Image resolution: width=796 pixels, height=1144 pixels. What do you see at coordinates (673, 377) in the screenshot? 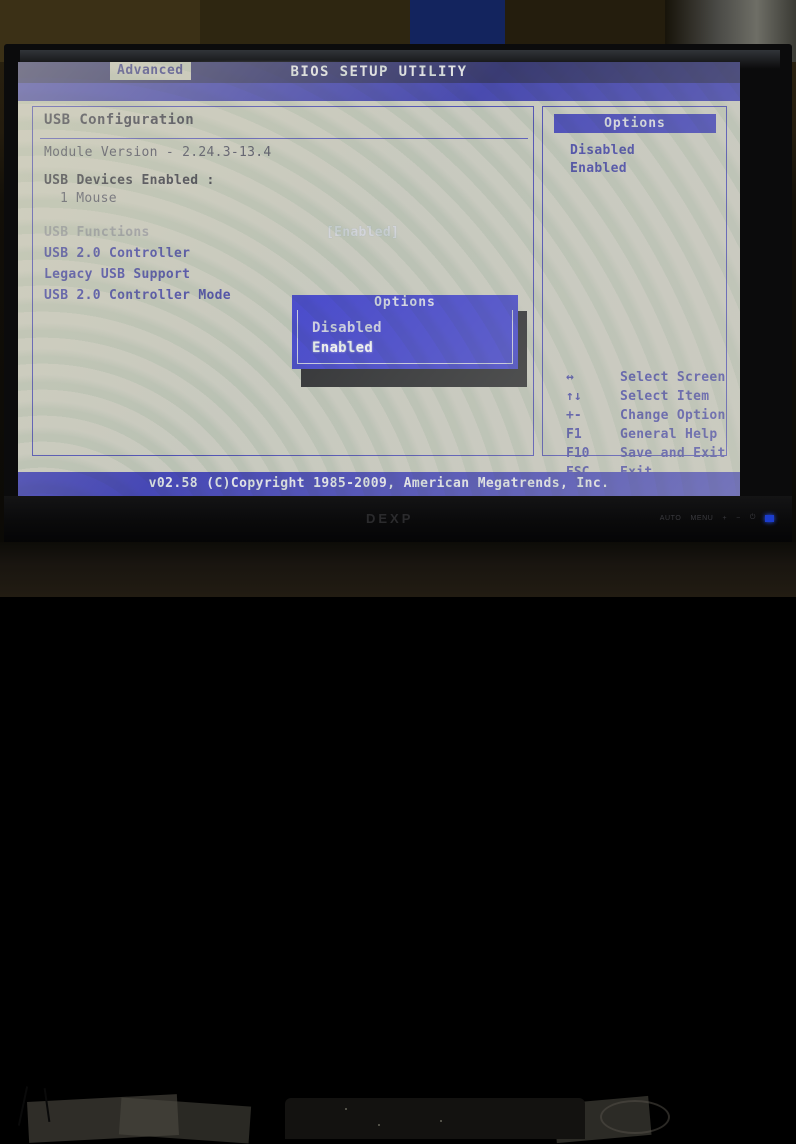
I see `navkey-label: Select Screen` at bounding box center [673, 377].